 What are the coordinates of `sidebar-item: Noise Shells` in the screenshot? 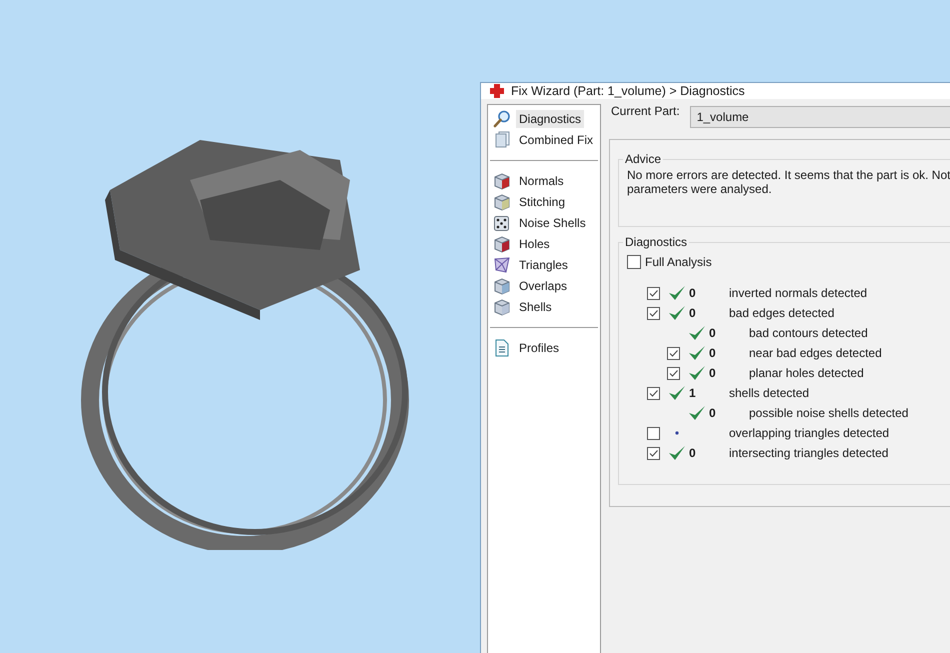 It's located at (544, 222).